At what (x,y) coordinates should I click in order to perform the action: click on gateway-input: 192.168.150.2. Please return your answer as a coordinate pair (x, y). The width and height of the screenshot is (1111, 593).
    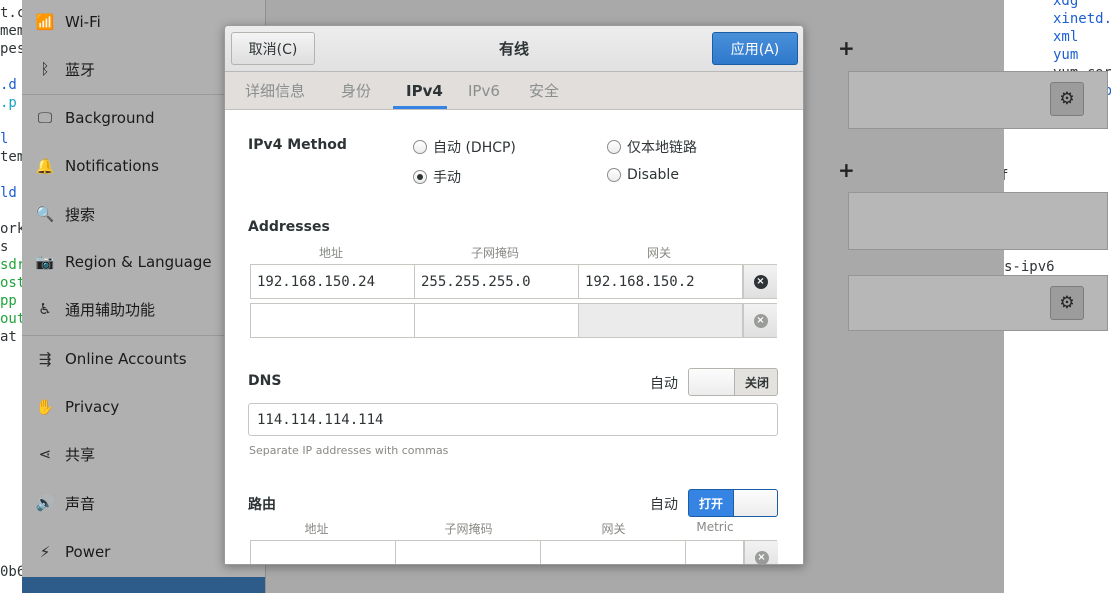
    Looking at the image, I should click on (661, 281).